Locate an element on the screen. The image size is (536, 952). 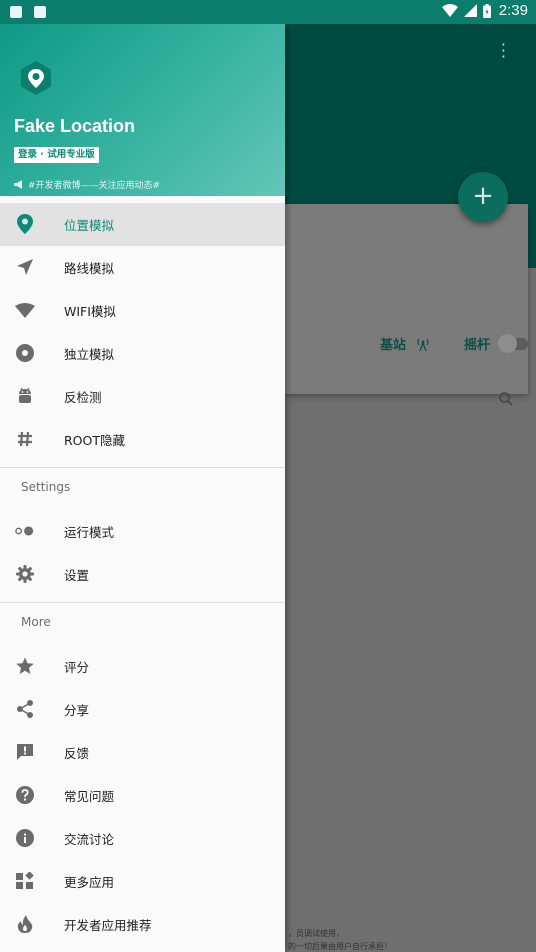
gear-icon is located at coordinates (25, 574).